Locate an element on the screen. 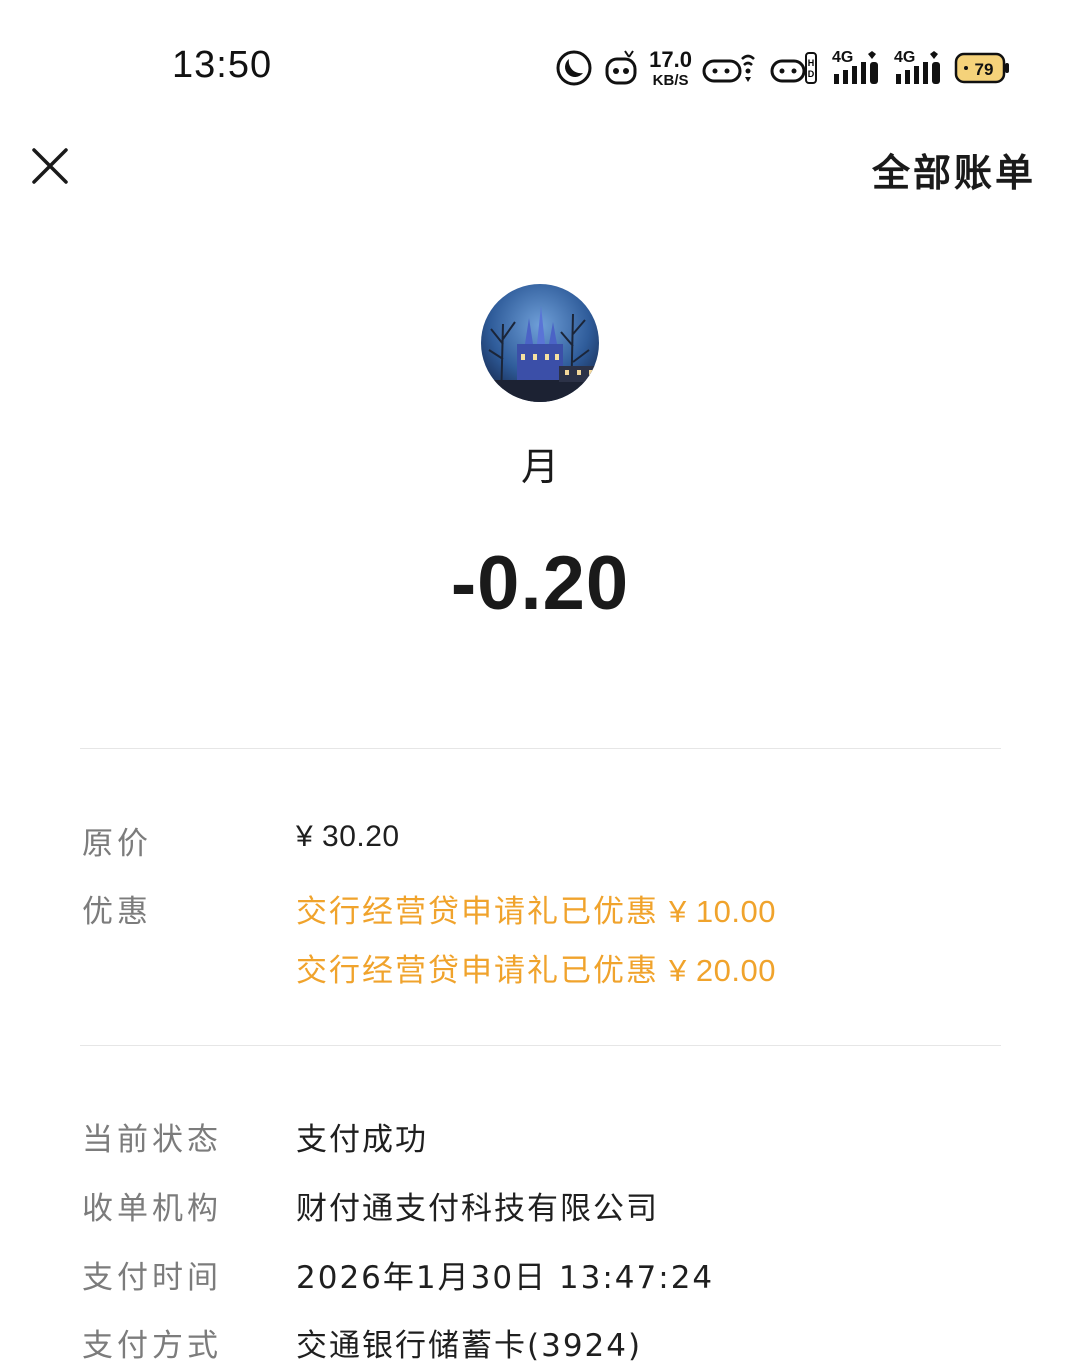  close-icon is located at coordinates (50, 166).